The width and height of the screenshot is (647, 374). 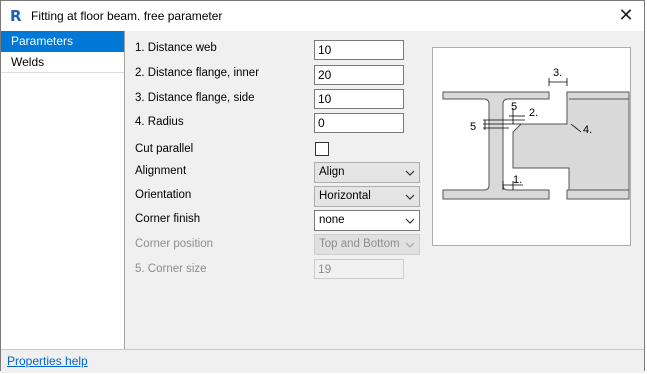 I want to click on dim-label-1: 1., so click(x=517, y=180).